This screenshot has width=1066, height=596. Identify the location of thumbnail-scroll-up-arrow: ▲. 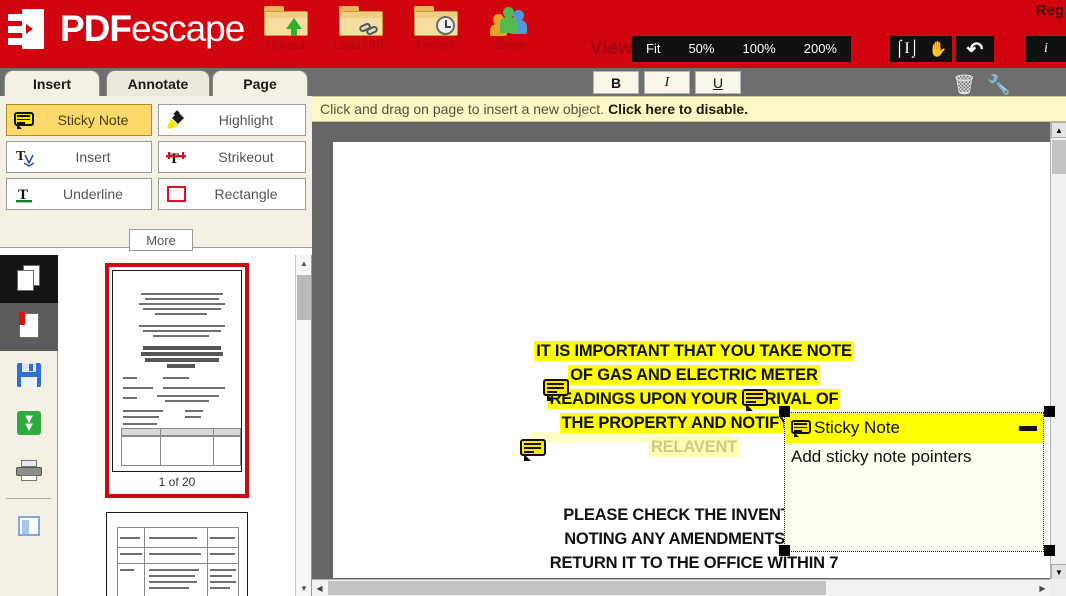
(303, 263).